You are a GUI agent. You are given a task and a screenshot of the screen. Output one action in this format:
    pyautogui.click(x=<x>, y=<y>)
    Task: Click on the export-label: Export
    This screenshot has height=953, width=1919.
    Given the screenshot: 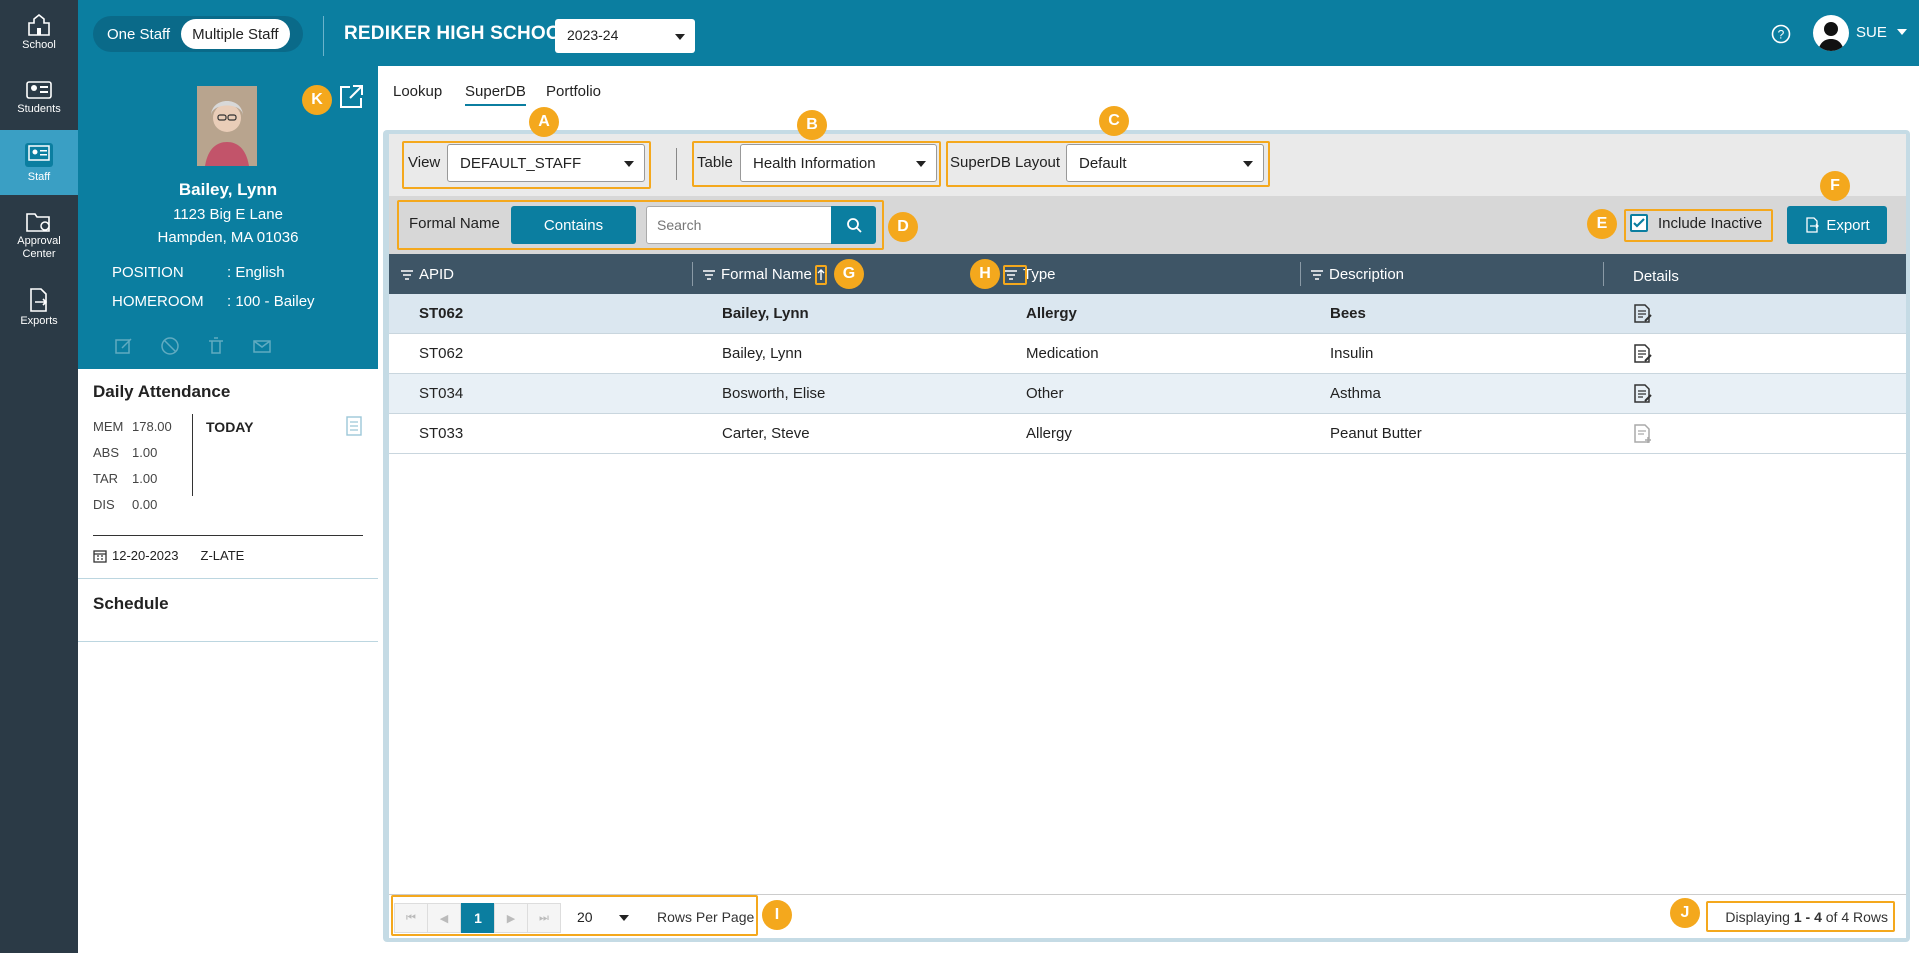 What is the action you would take?
    pyautogui.click(x=1848, y=225)
    